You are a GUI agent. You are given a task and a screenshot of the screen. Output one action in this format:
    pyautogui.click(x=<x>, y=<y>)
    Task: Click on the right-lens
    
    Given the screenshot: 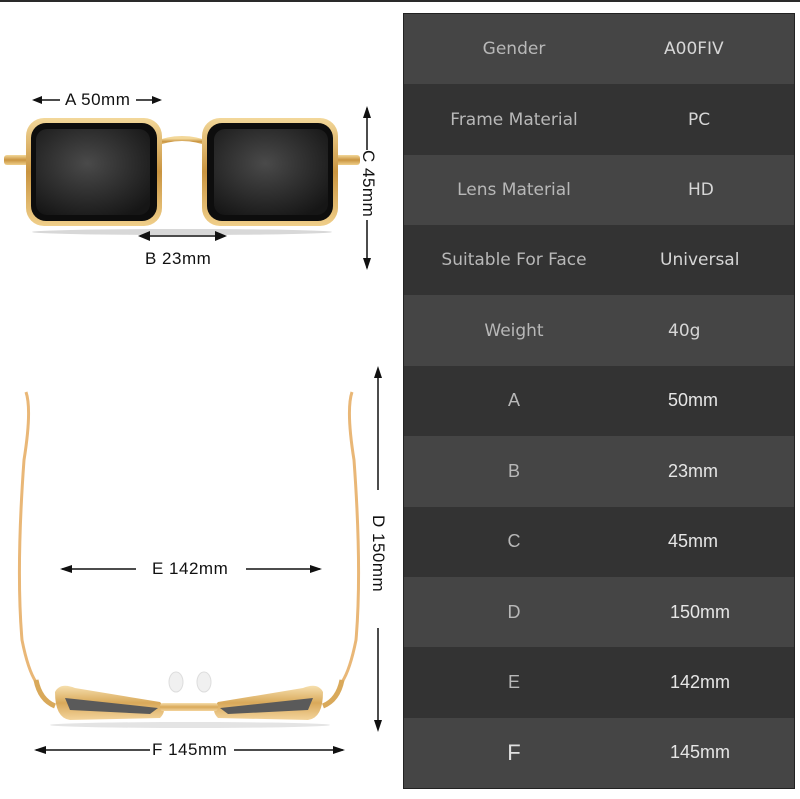 What is the action you would take?
    pyautogui.click(x=271, y=172)
    